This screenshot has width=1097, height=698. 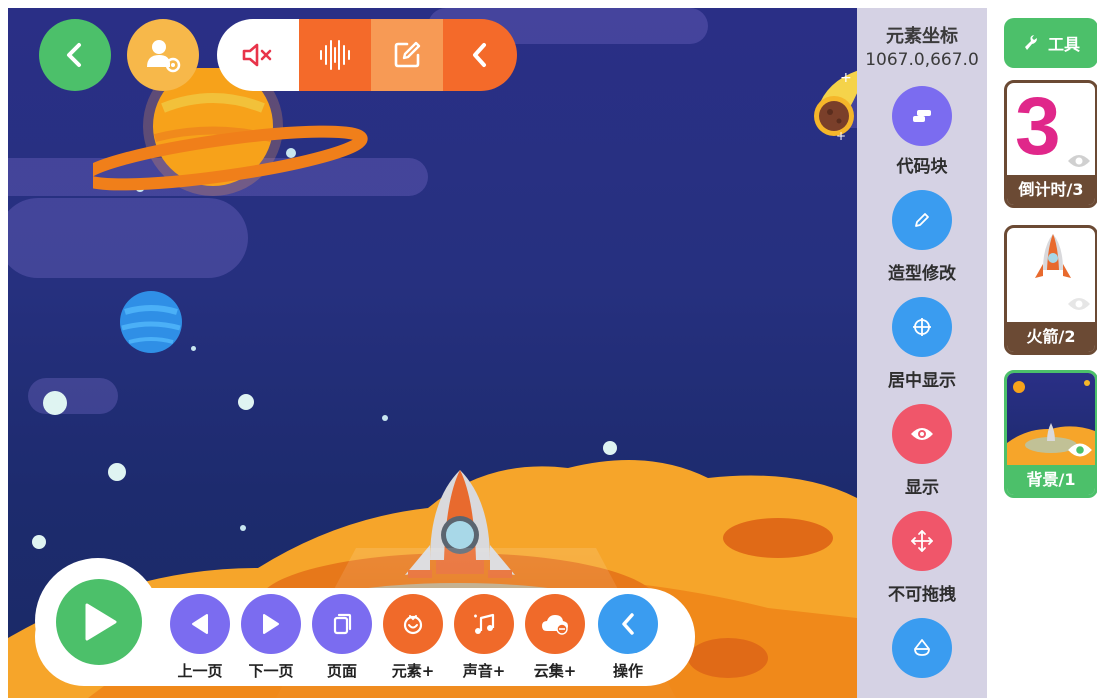 I want to click on sound-add-button, so click(x=484, y=624).